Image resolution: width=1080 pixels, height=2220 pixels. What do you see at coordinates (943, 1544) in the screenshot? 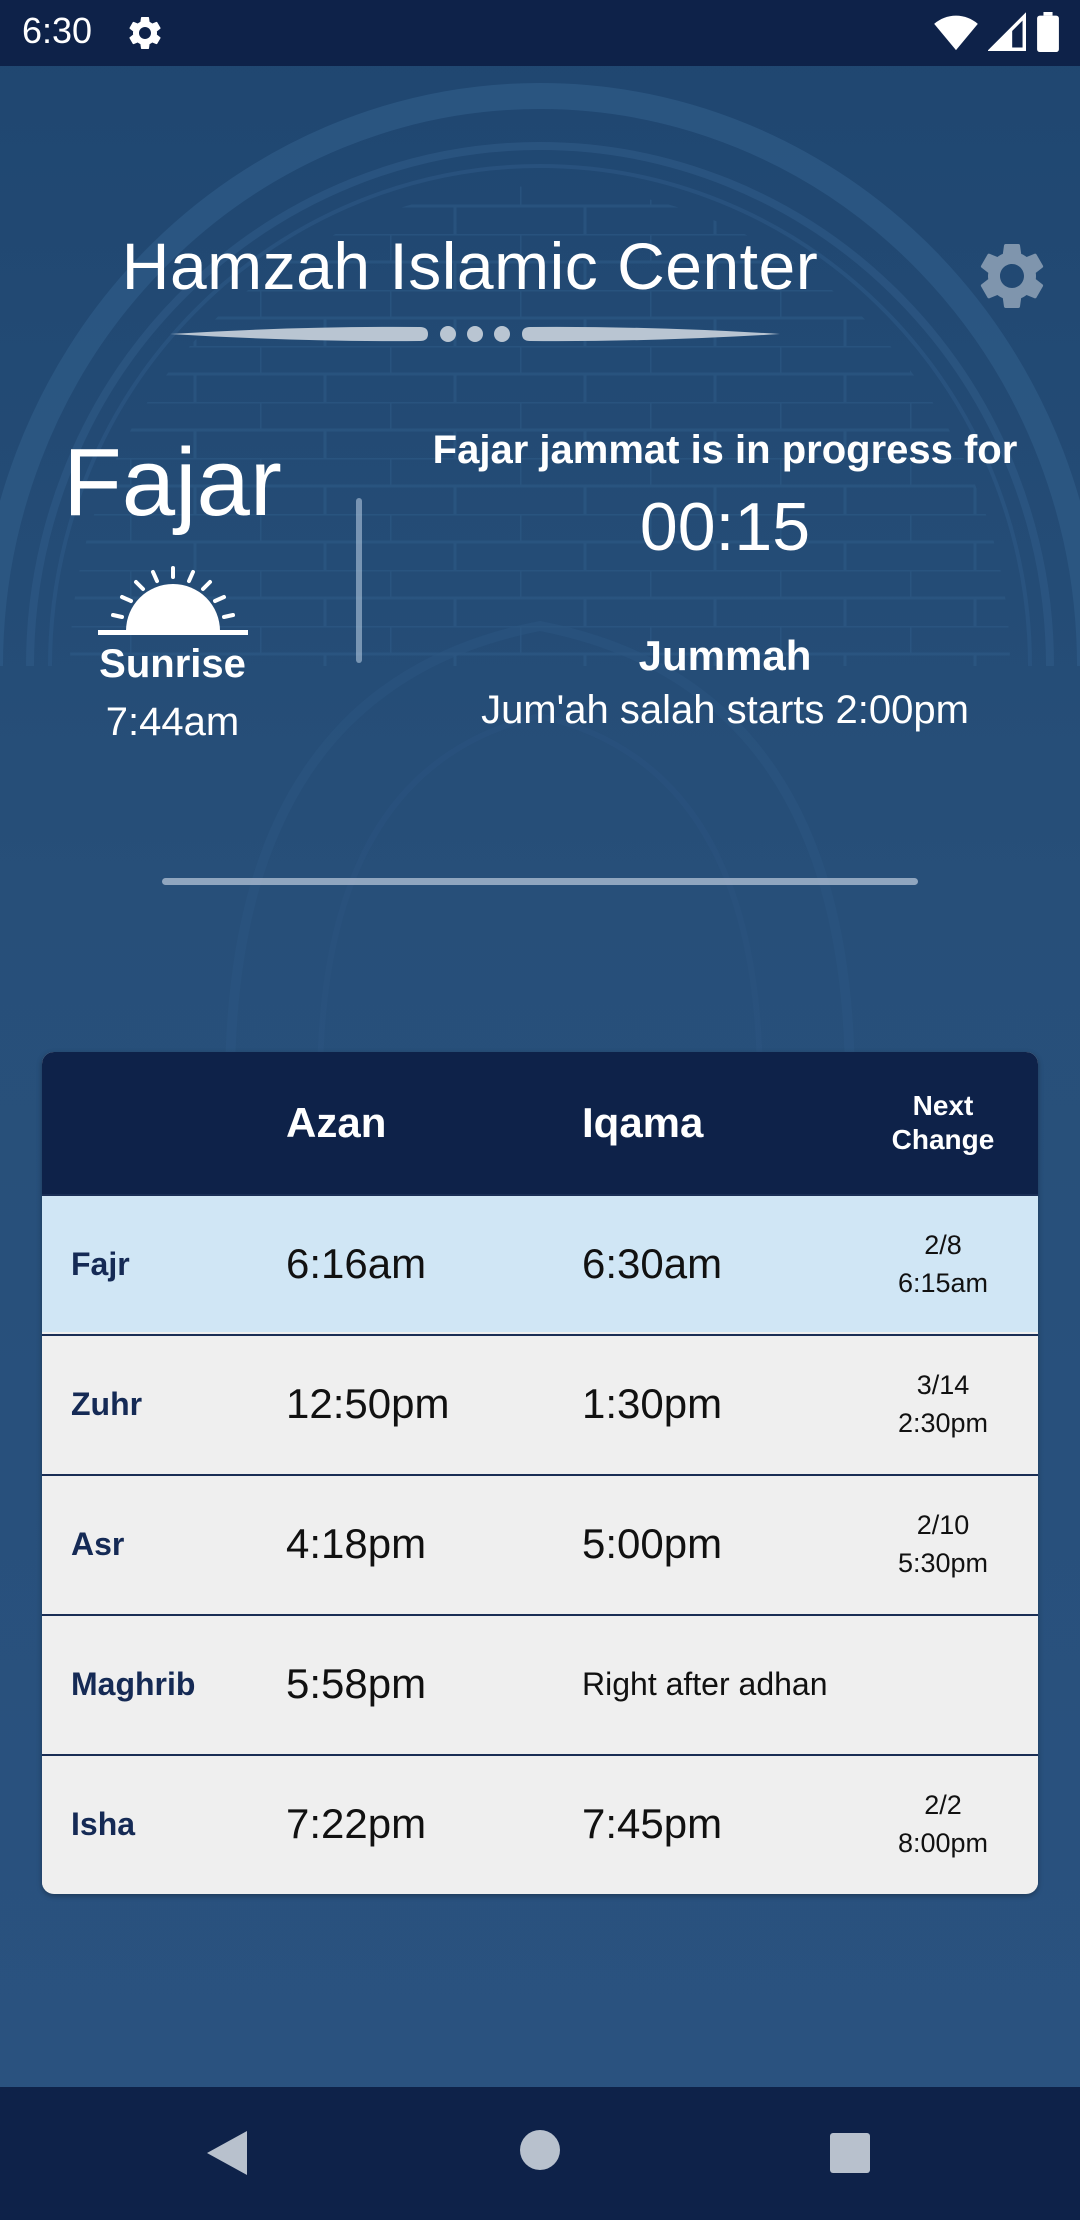
I see `row-next-change: 2/10 5:30pm` at bounding box center [943, 1544].